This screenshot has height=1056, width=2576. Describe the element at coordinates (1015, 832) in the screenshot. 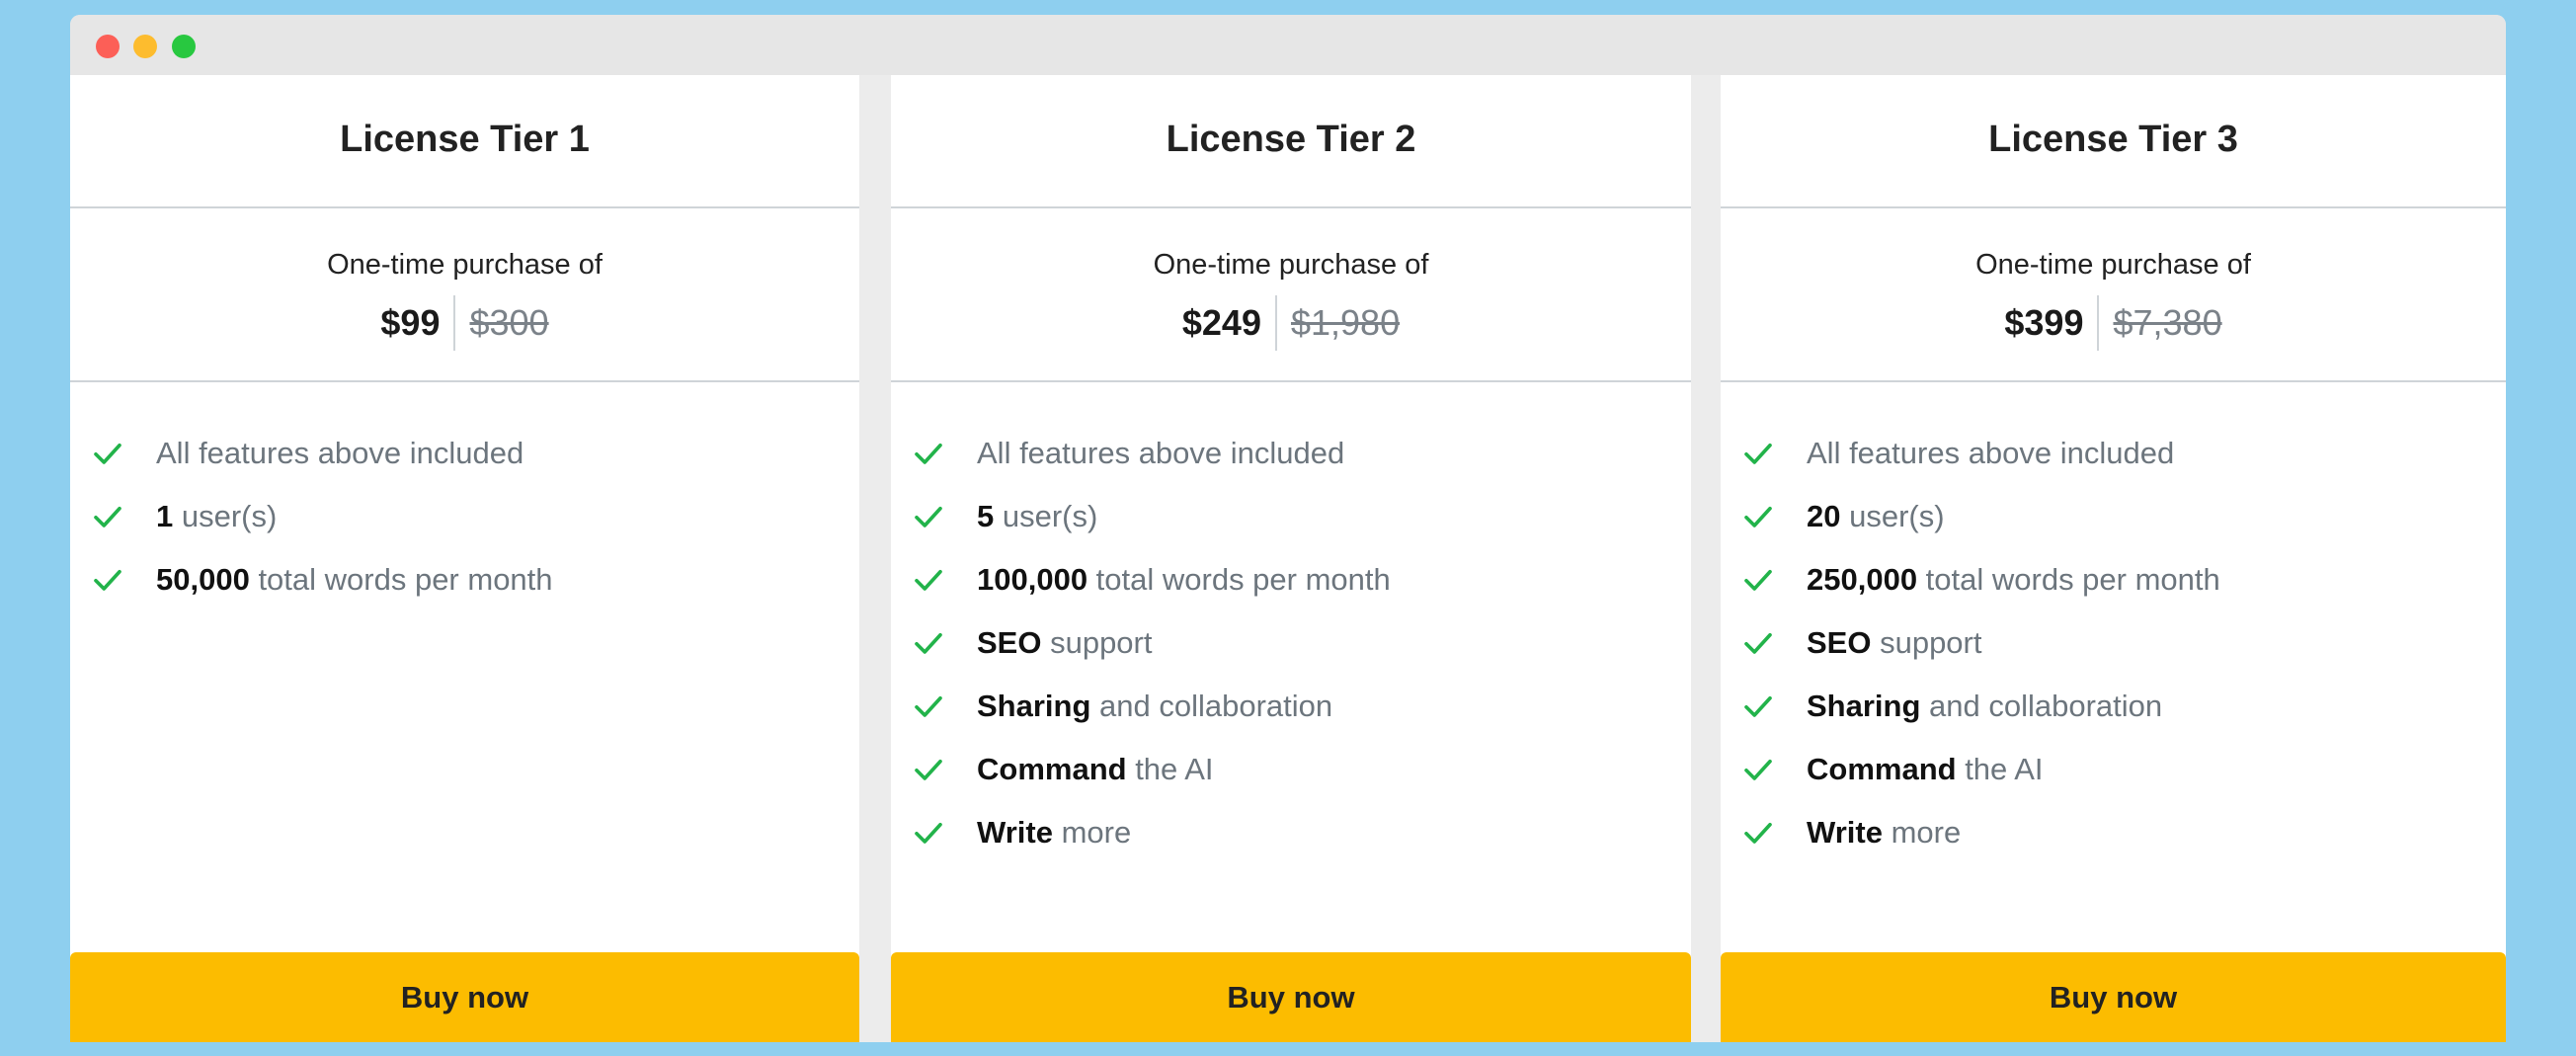

I see `feature-highlight: Write` at that location.